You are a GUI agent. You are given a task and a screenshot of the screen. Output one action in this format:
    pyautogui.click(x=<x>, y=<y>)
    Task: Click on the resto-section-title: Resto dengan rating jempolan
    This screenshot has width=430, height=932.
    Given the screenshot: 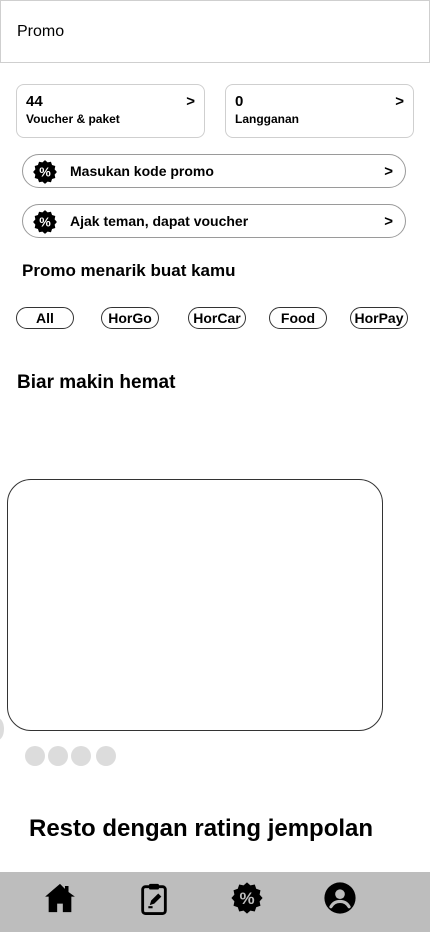 What is the action you would take?
    pyautogui.click(x=201, y=828)
    